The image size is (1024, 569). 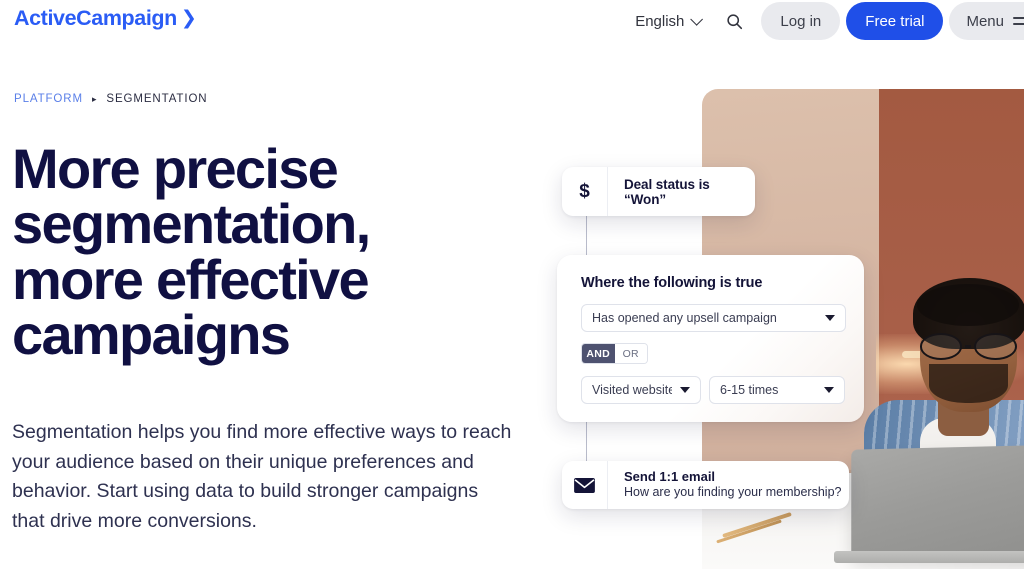 What do you see at coordinates (670, 477) in the screenshot?
I see `send-email-title: Send 1:1 email` at bounding box center [670, 477].